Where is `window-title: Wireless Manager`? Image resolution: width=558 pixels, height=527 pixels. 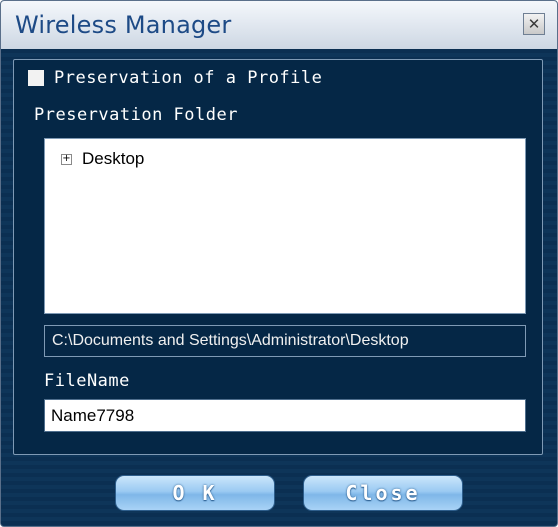
window-title: Wireless Manager is located at coordinates (123, 25).